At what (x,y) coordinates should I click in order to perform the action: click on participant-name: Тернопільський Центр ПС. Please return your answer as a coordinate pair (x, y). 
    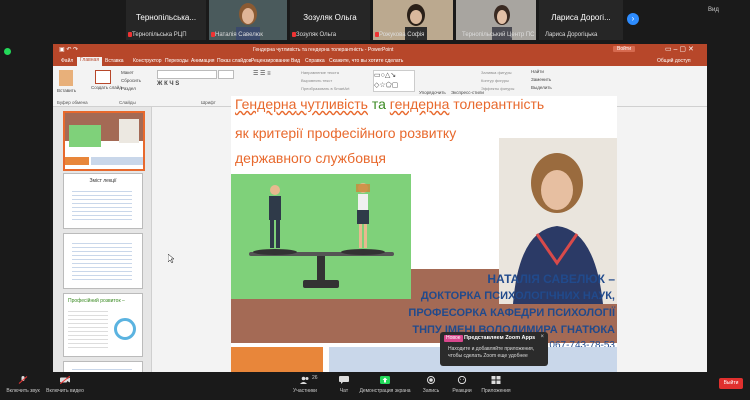
    Looking at the image, I should click on (498, 35).